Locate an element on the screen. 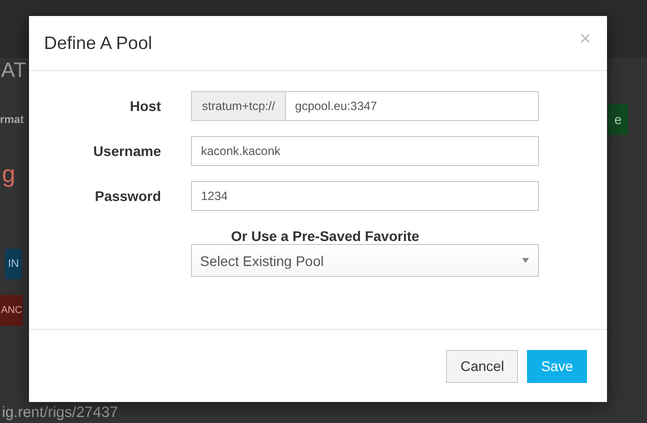 This screenshot has width=647, height=423. pool-dropdown: Select Existing Pool is located at coordinates (365, 260).